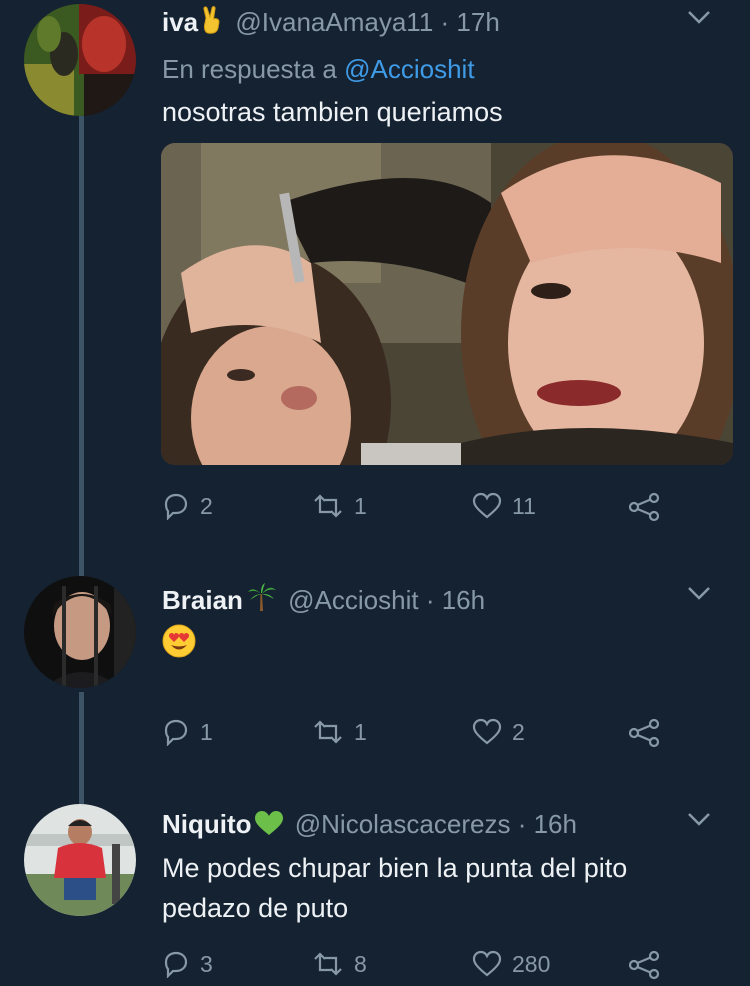 This screenshot has height=986, width=750. Describe the element at coordinates (395, 868) in the screenshot. I see `tweet-text-line: Me podes chupar bien la punta del pito` at that location.